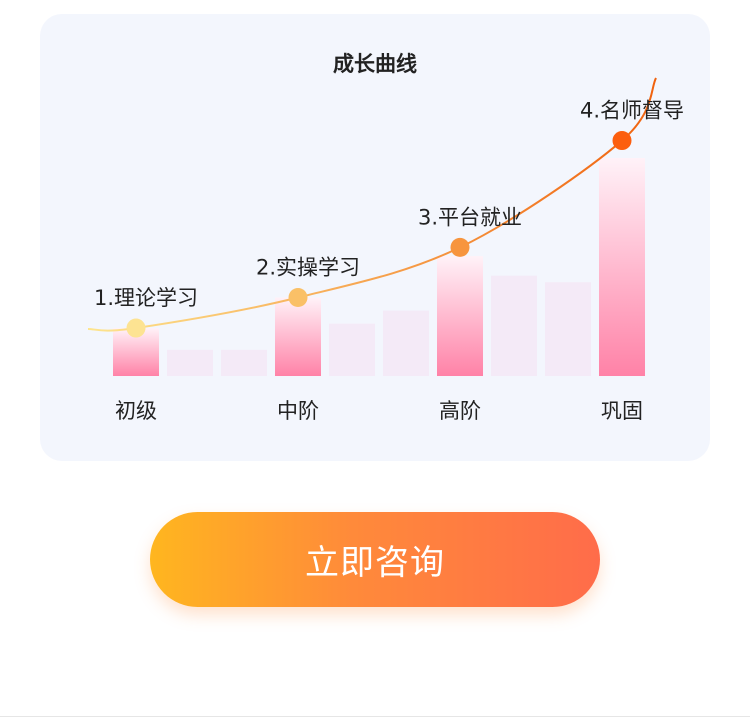  I want to click on consult-now-button: 立即咨询, so click(375, 559).